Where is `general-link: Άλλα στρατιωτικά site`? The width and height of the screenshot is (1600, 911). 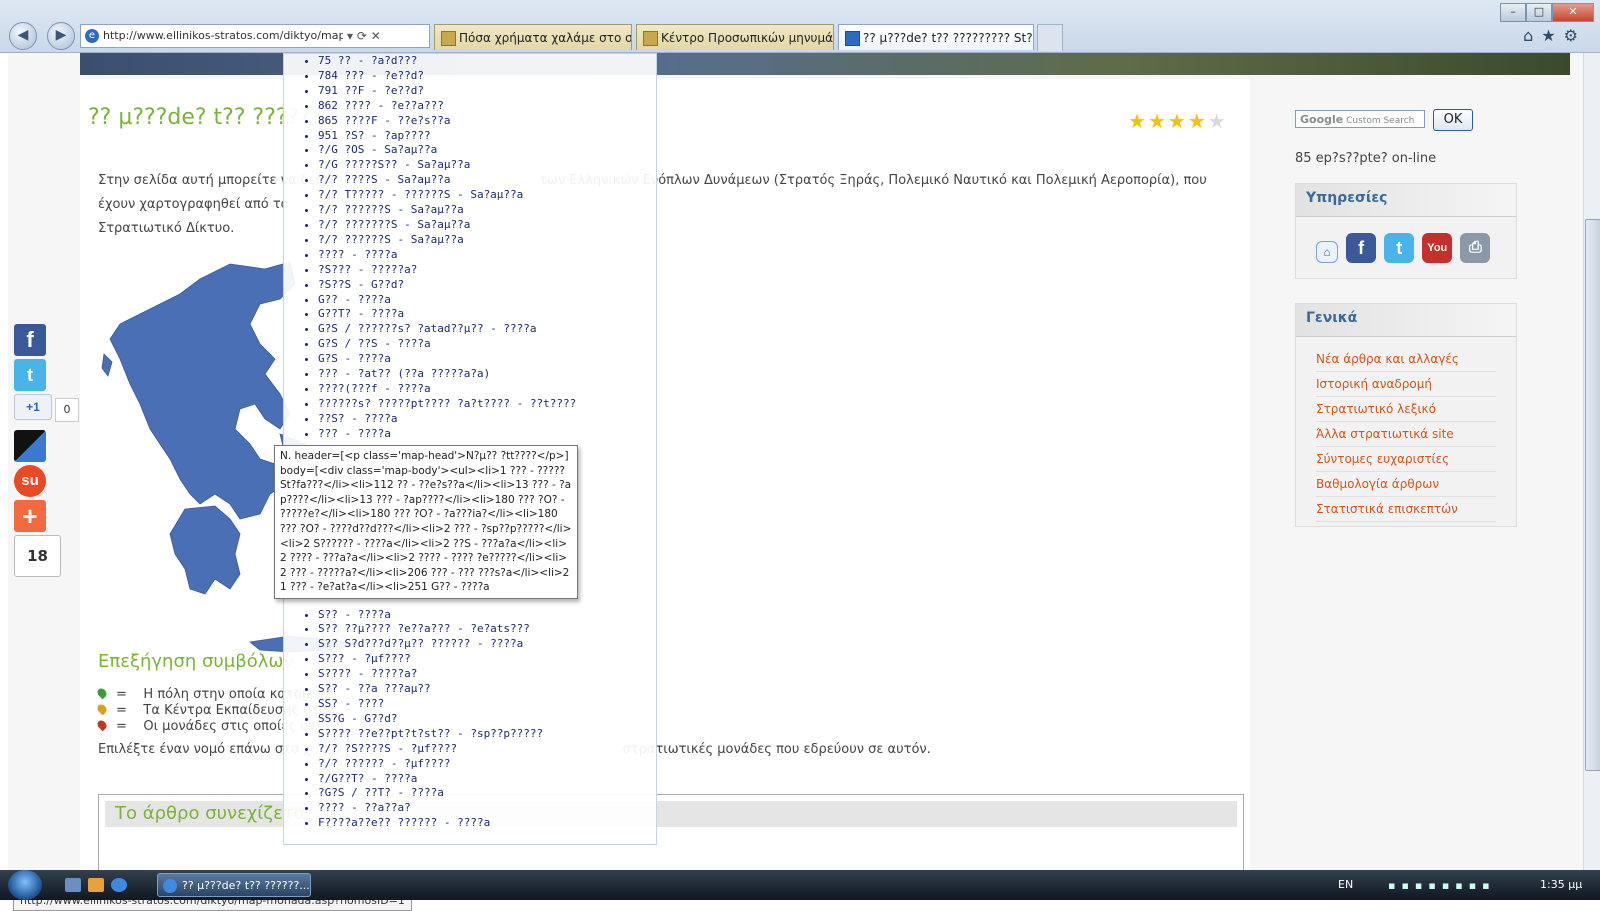
general-link: Άλλα στρατιωτικά site is located at coordinates (1406, 434).